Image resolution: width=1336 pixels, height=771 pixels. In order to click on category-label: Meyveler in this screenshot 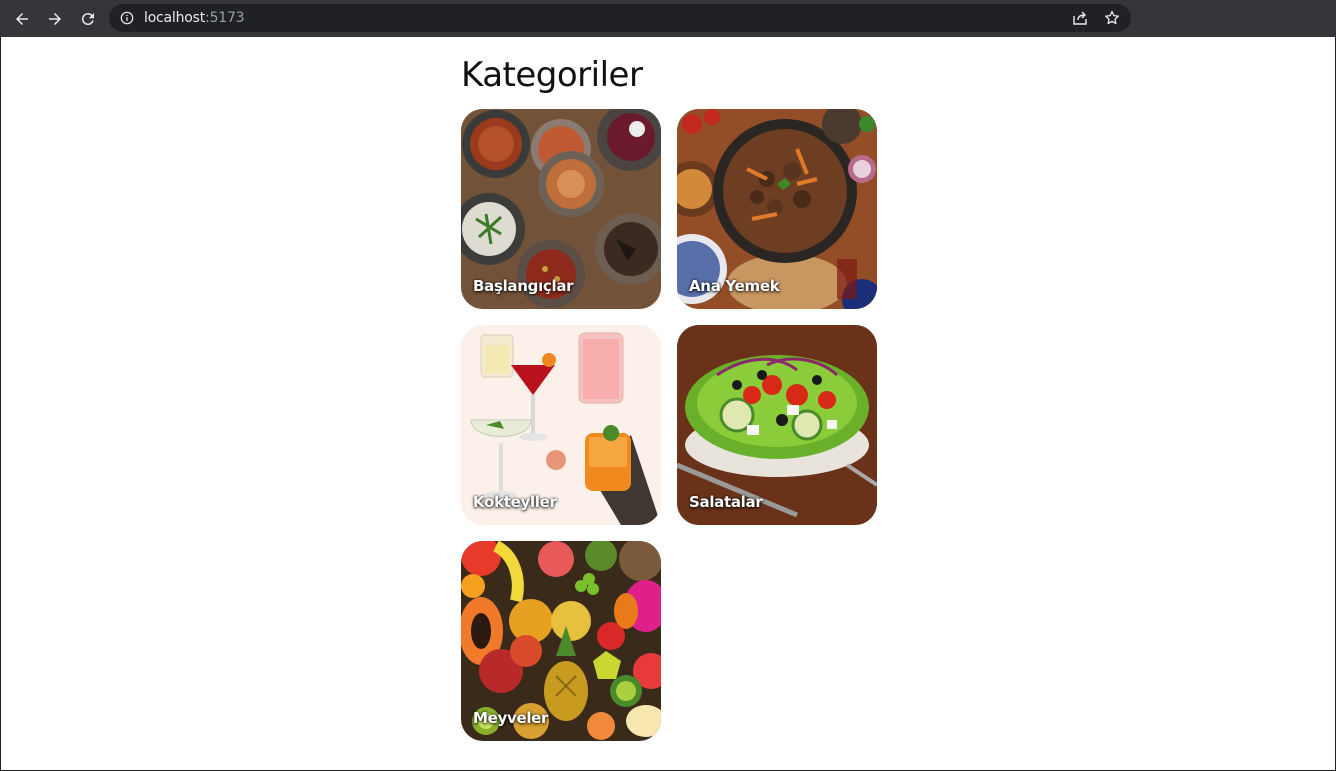, I will do `click(511, 718)`.